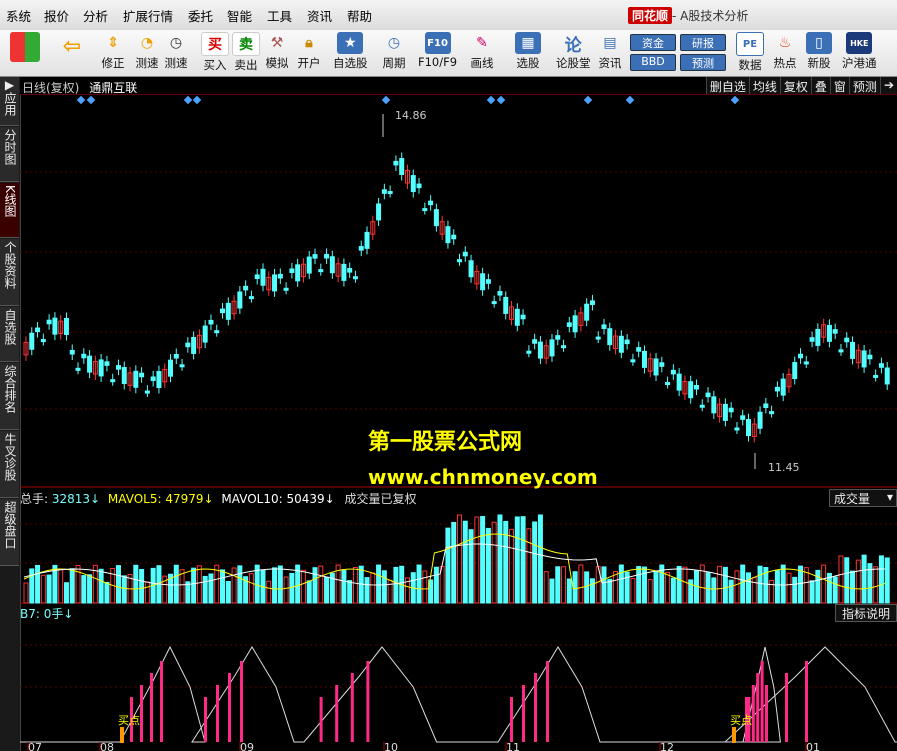  Describe the element at coordinates (820, 85) in the screenshot. I see `overlay-button: 叠` at that location.